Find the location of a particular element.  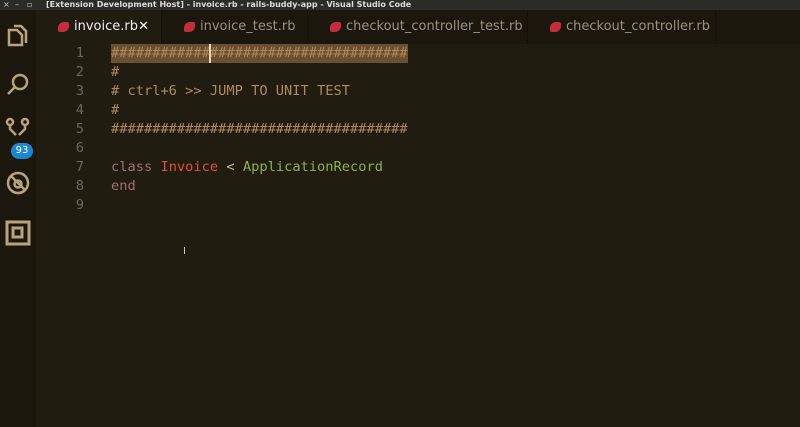

code-line: 8 end is located at coordinates (418, 186).